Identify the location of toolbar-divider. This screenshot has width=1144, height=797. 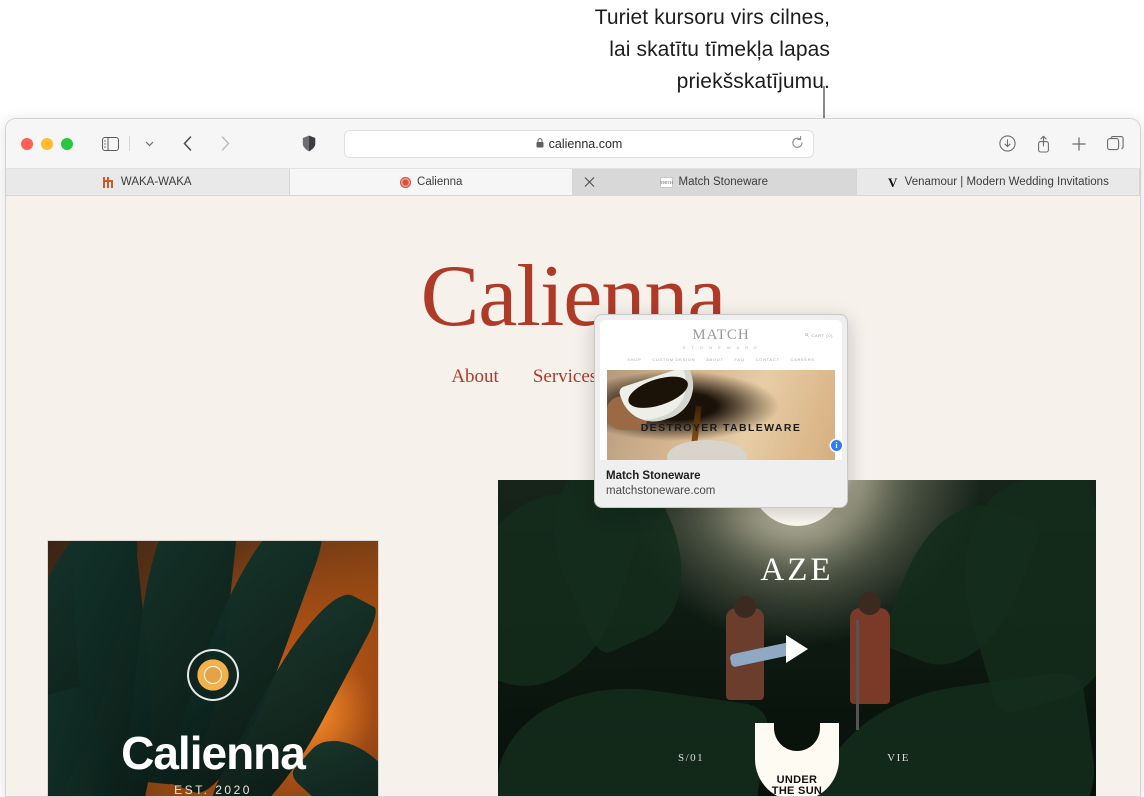
(129, 143).